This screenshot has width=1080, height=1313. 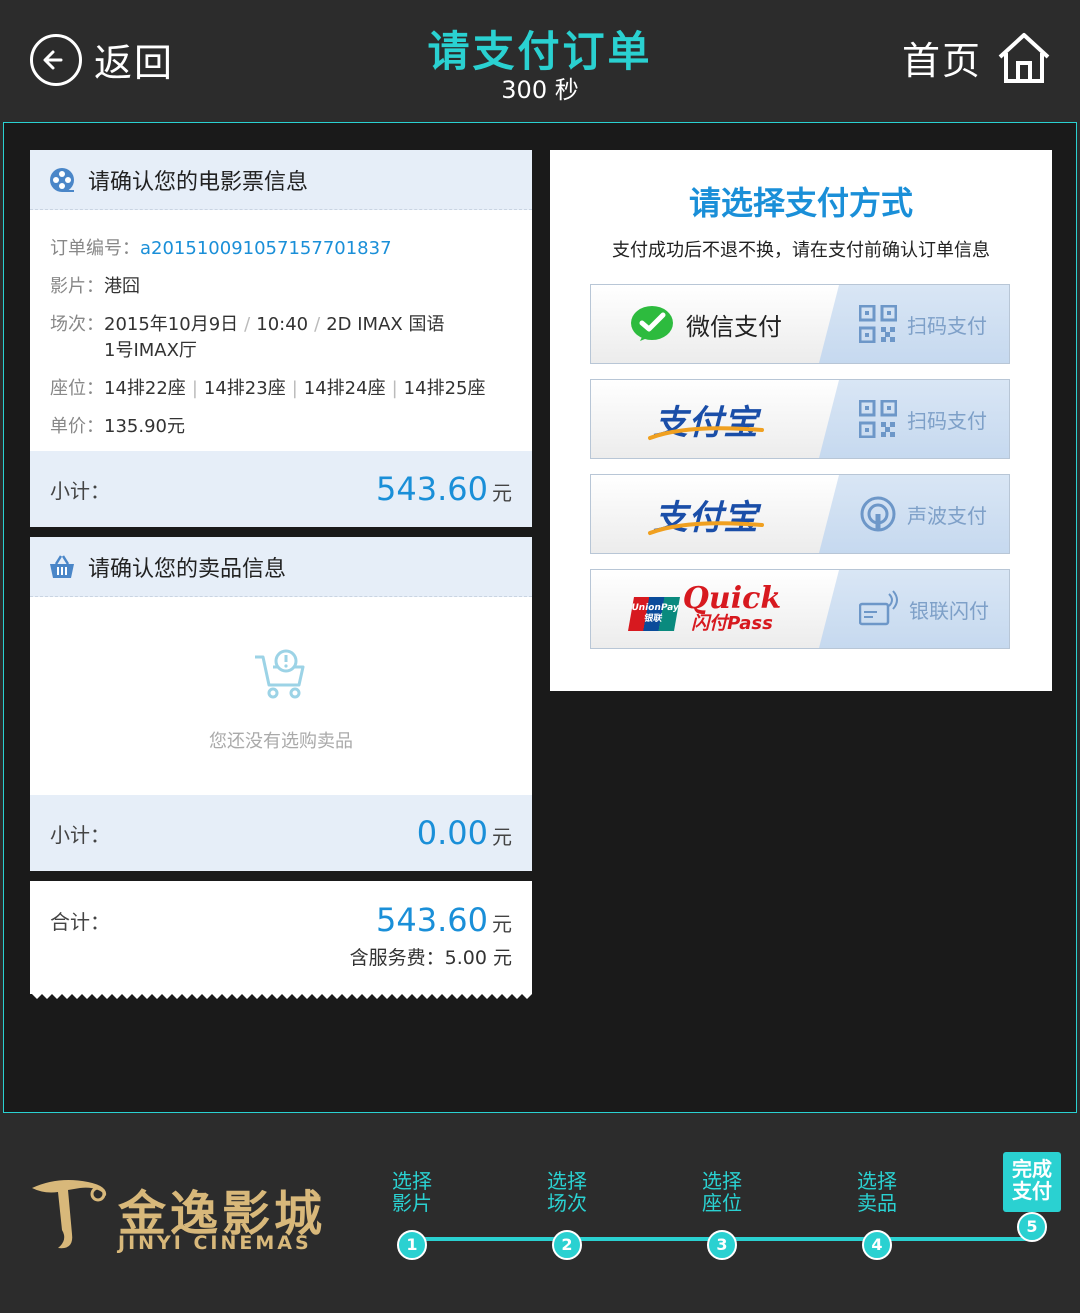 I want to click on order-number-label: 订单编号：, so click(x=95, y=248).